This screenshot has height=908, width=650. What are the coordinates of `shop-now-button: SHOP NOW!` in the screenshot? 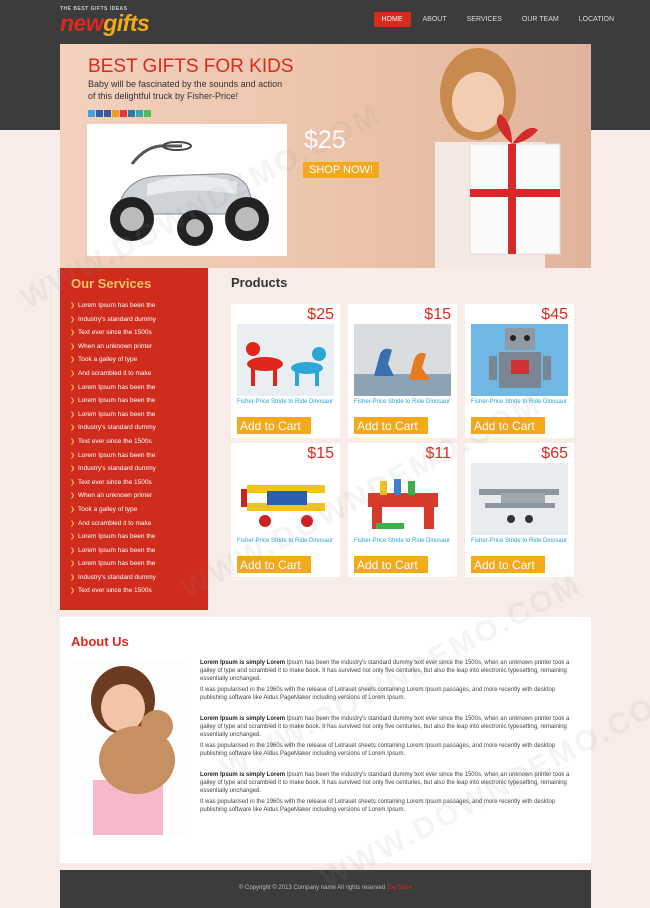 It's located at (341, 170).